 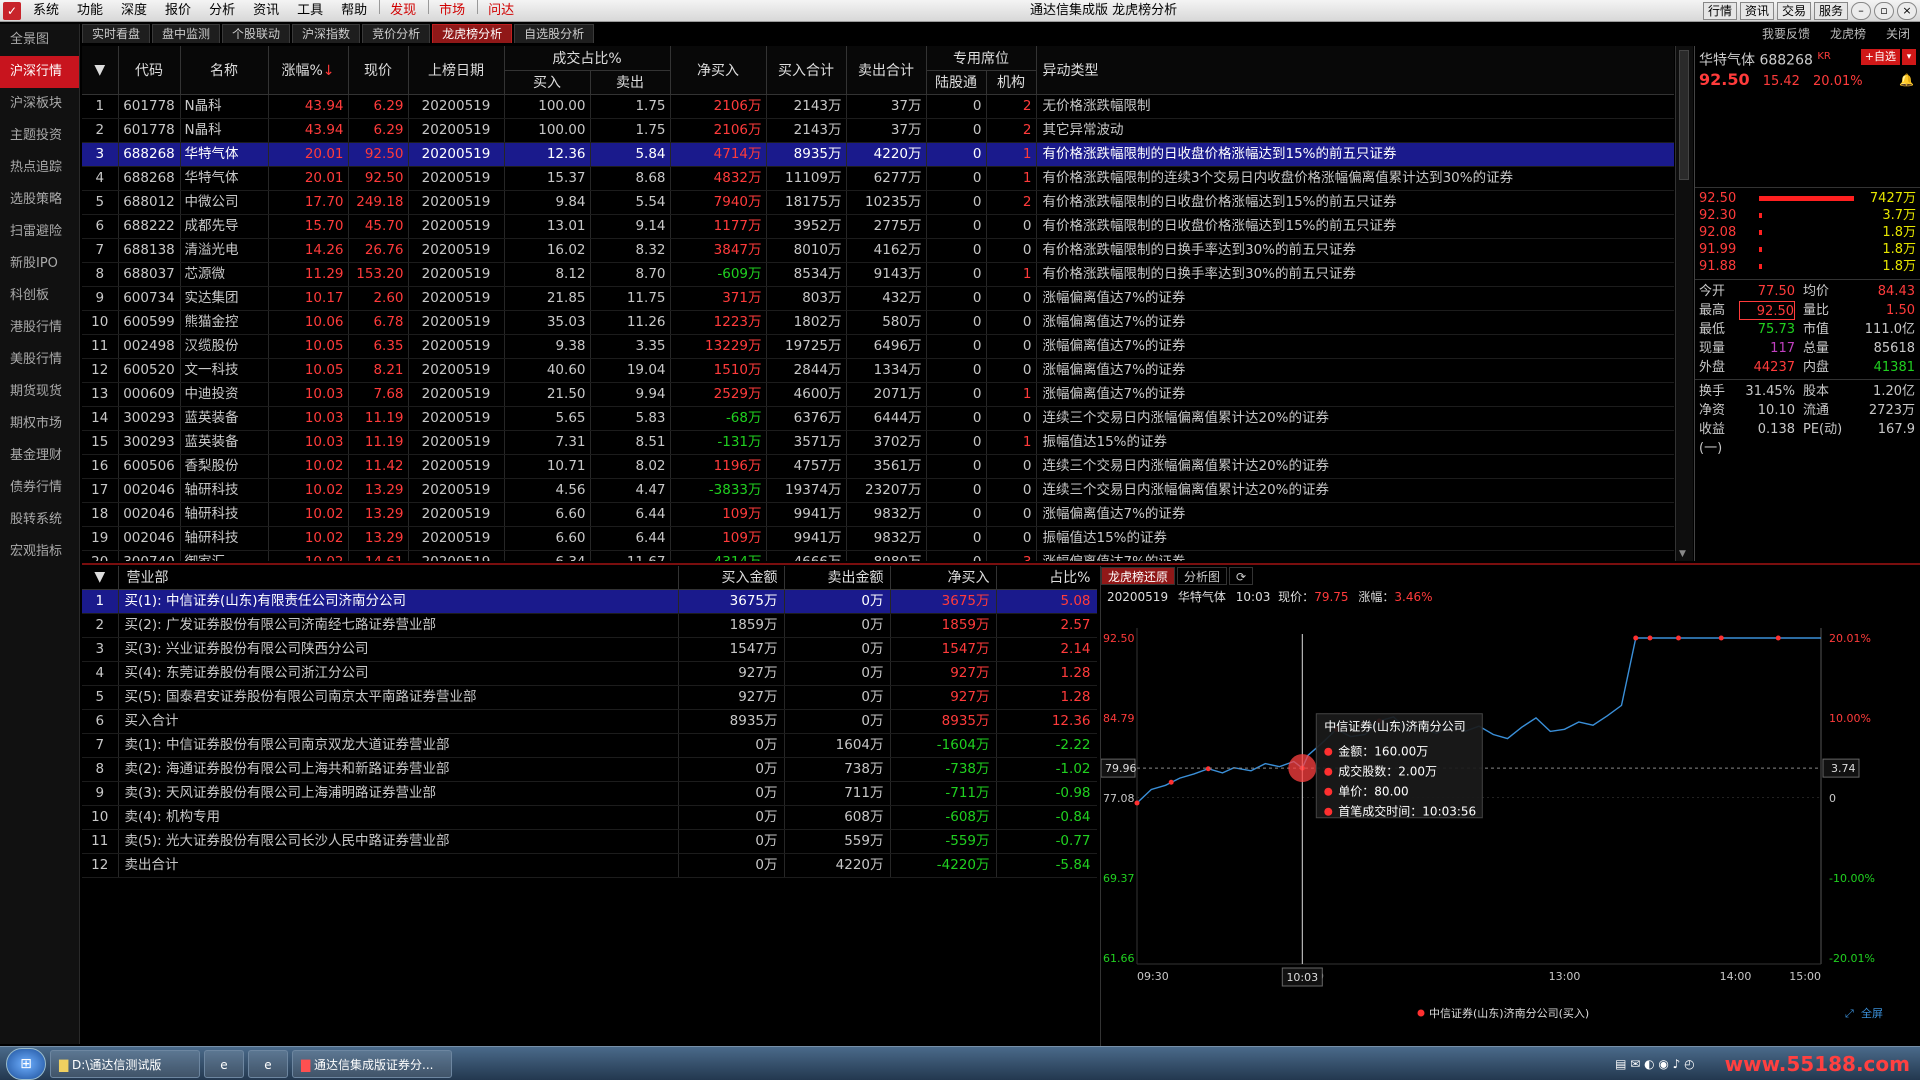 What do you see at coordinates (39, 520) in the screenshot?
I see `sidebar-item-15: 股转系统` at bounding box center [39, 520].